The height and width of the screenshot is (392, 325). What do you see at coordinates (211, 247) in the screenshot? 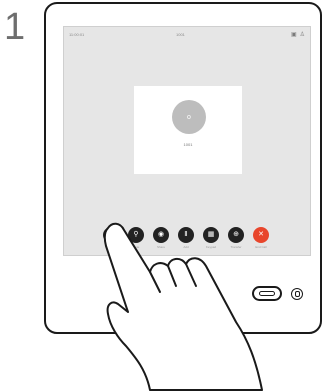
I see `control-label: Keypad` at bounding box center [211, 247].